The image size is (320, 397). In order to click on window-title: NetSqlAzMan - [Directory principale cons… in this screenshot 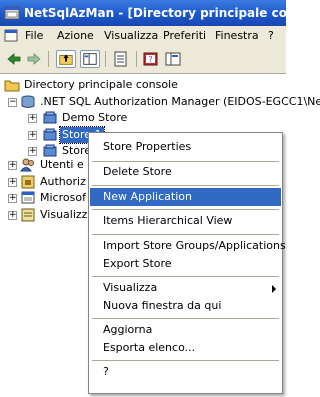, I will do `click(172, 13)`.